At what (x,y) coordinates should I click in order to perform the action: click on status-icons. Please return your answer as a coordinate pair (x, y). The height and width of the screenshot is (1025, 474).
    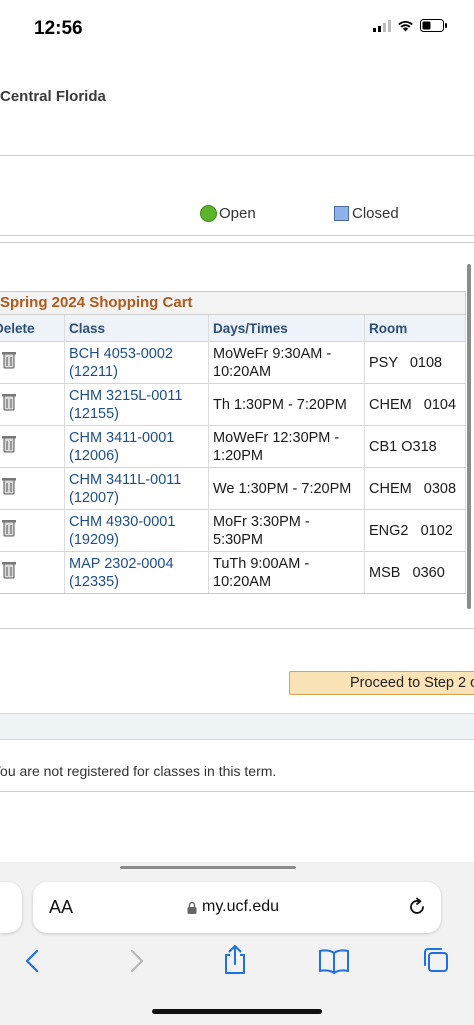
    Looking at the image, I should click on (410, 25).